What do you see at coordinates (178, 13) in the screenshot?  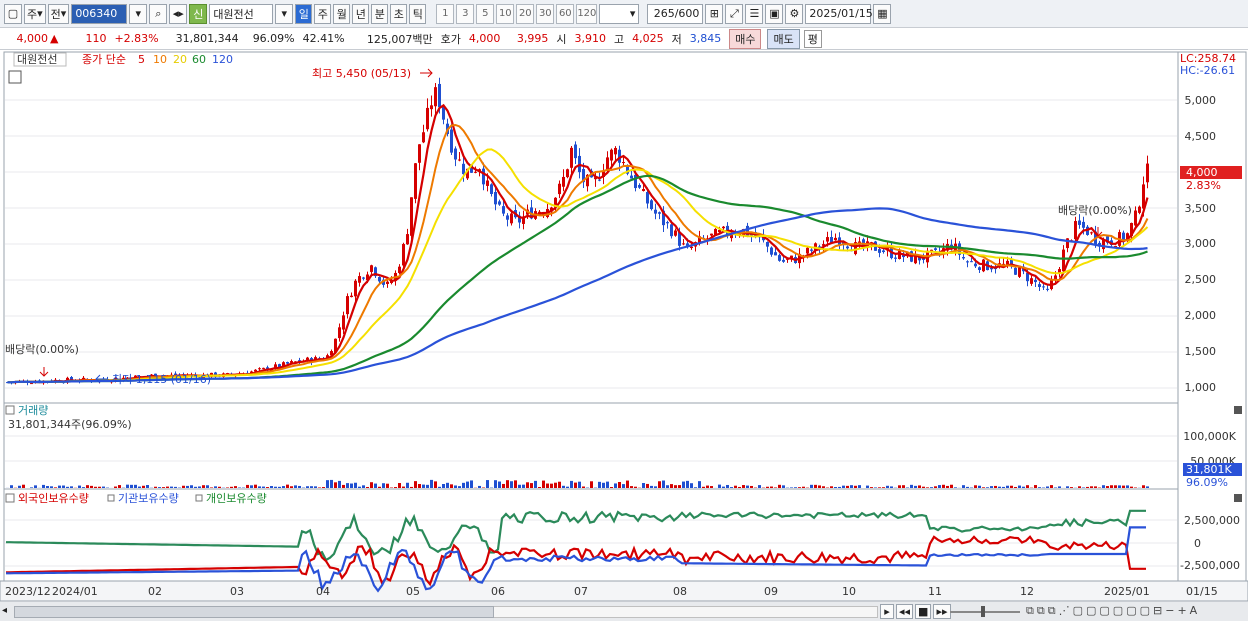 I see `speaker-icon: ◂▸` at bounding box center [178, 13].